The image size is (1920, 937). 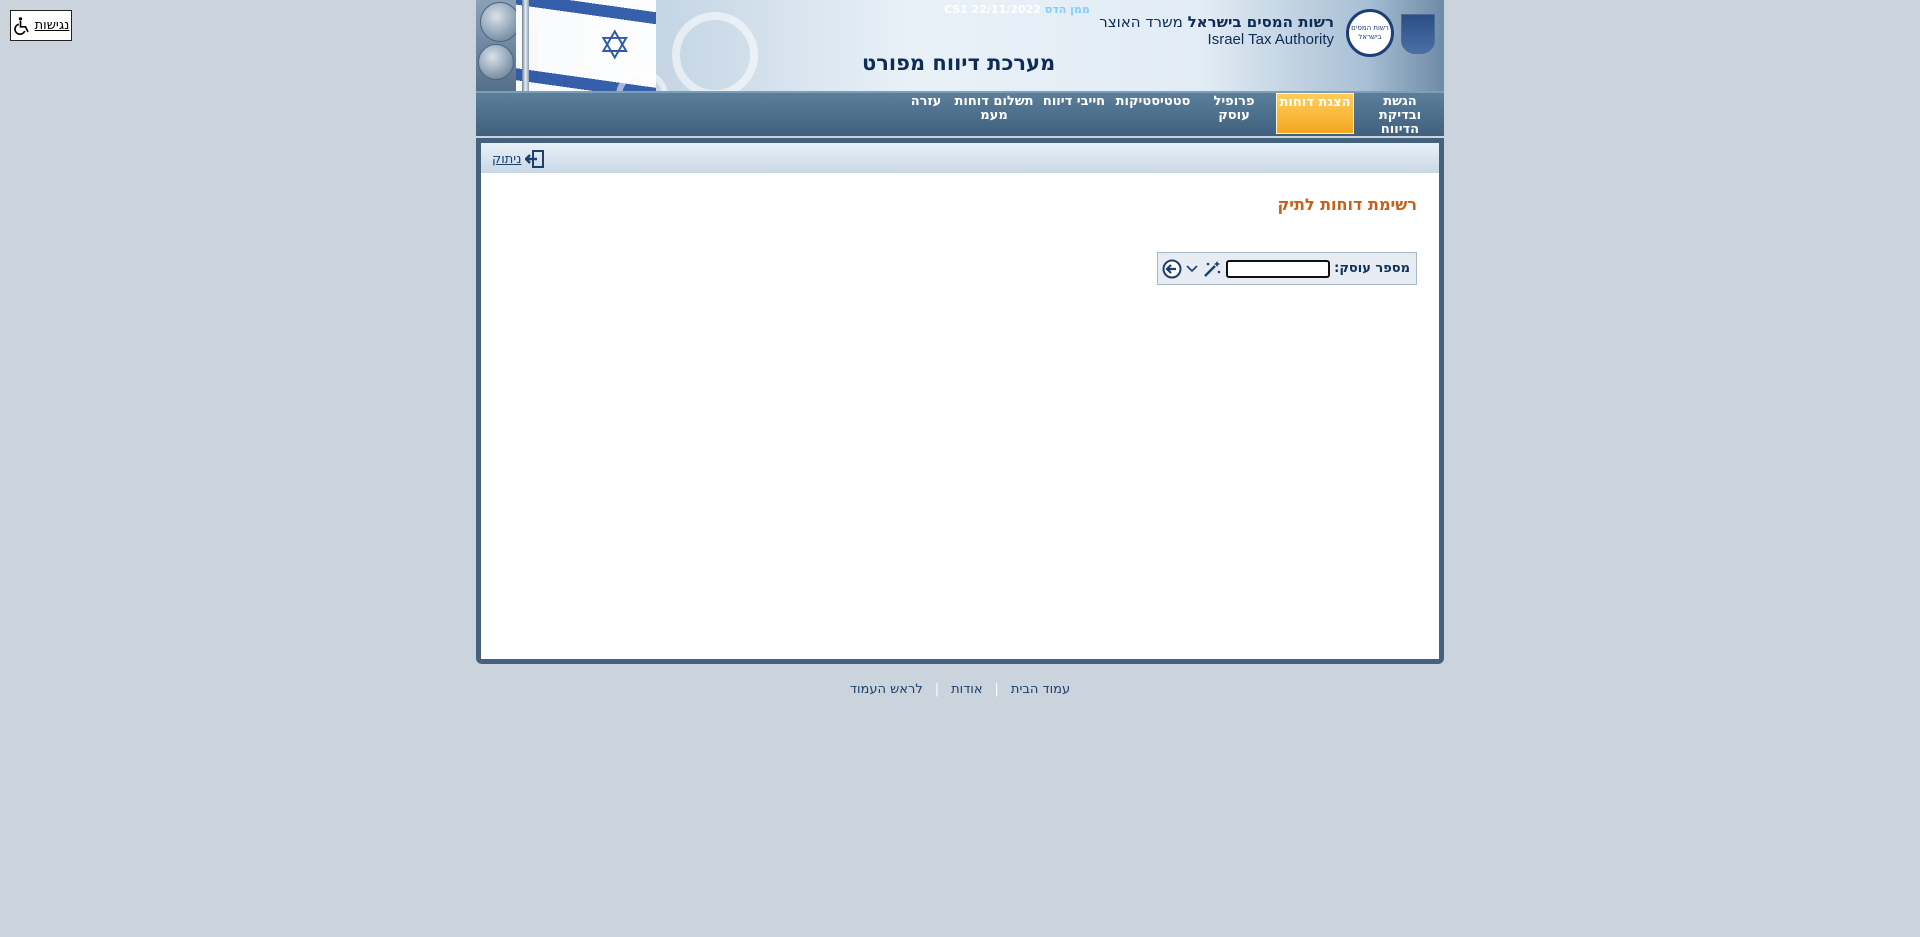 What do you see at coordinates (1370, 33) in the screenshot?
I see `tax-authority-logo: רשות המסים בישראל` at bounding box center [1370, 33].